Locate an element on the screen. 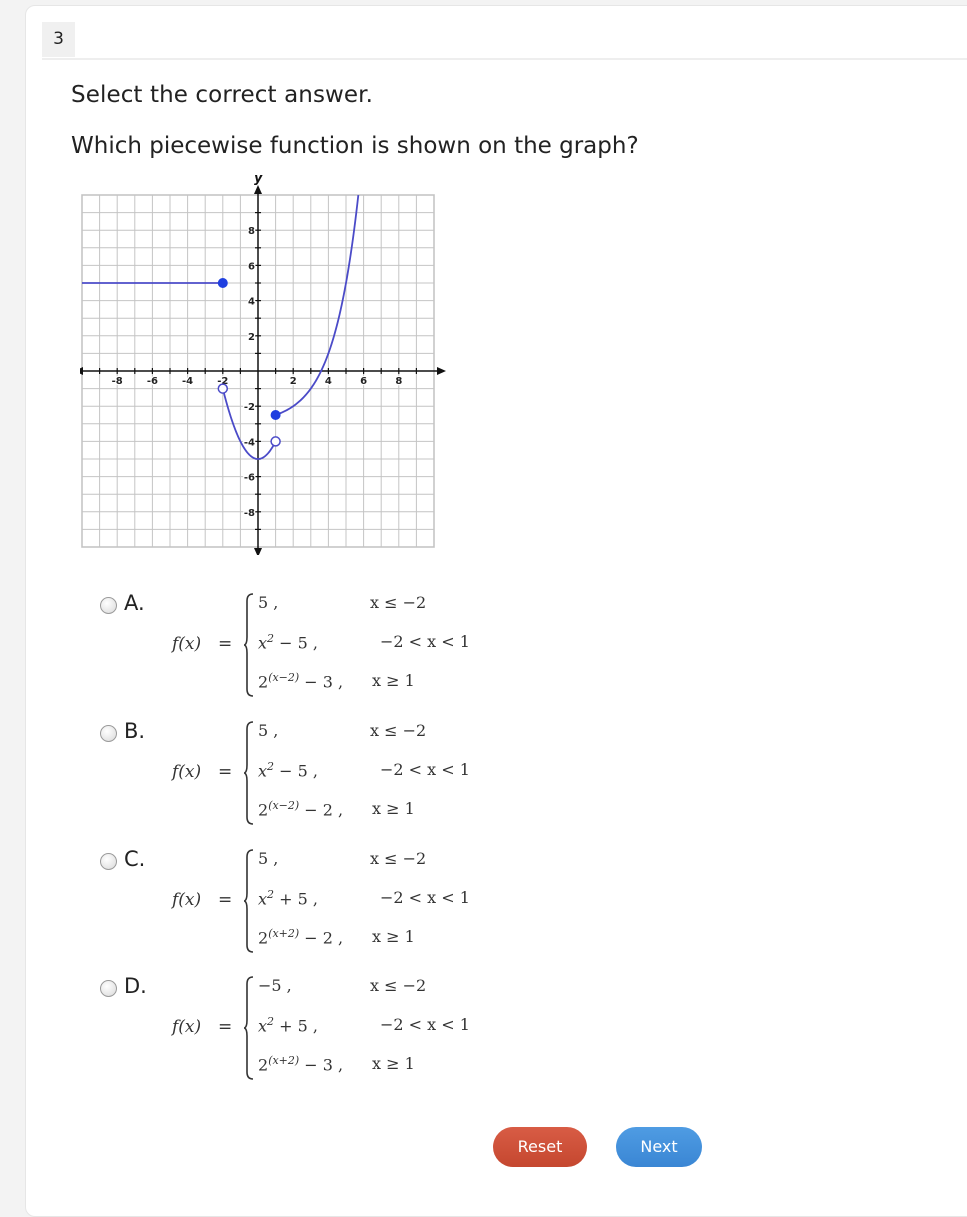  y-tick-label: 6 is located at coordinates (251, 266).